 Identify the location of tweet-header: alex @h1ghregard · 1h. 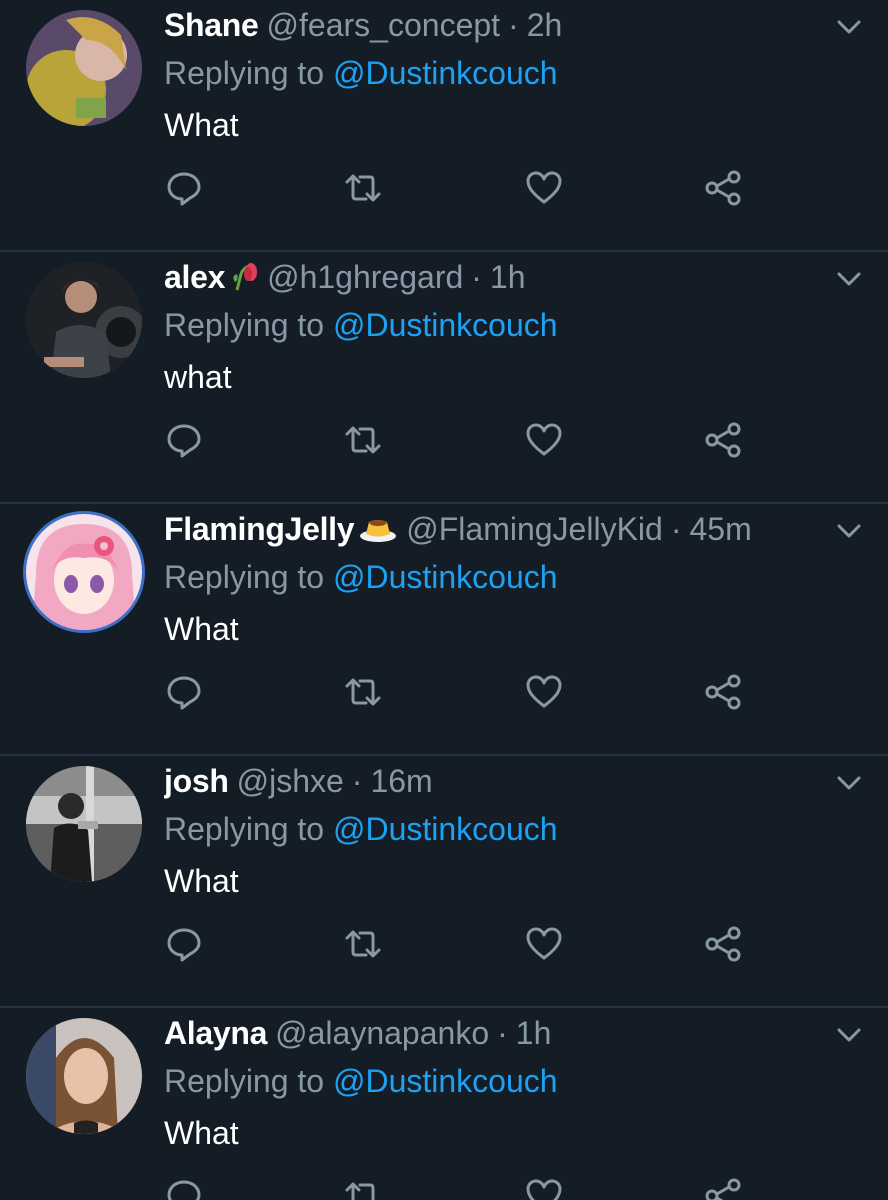
(486, 277).